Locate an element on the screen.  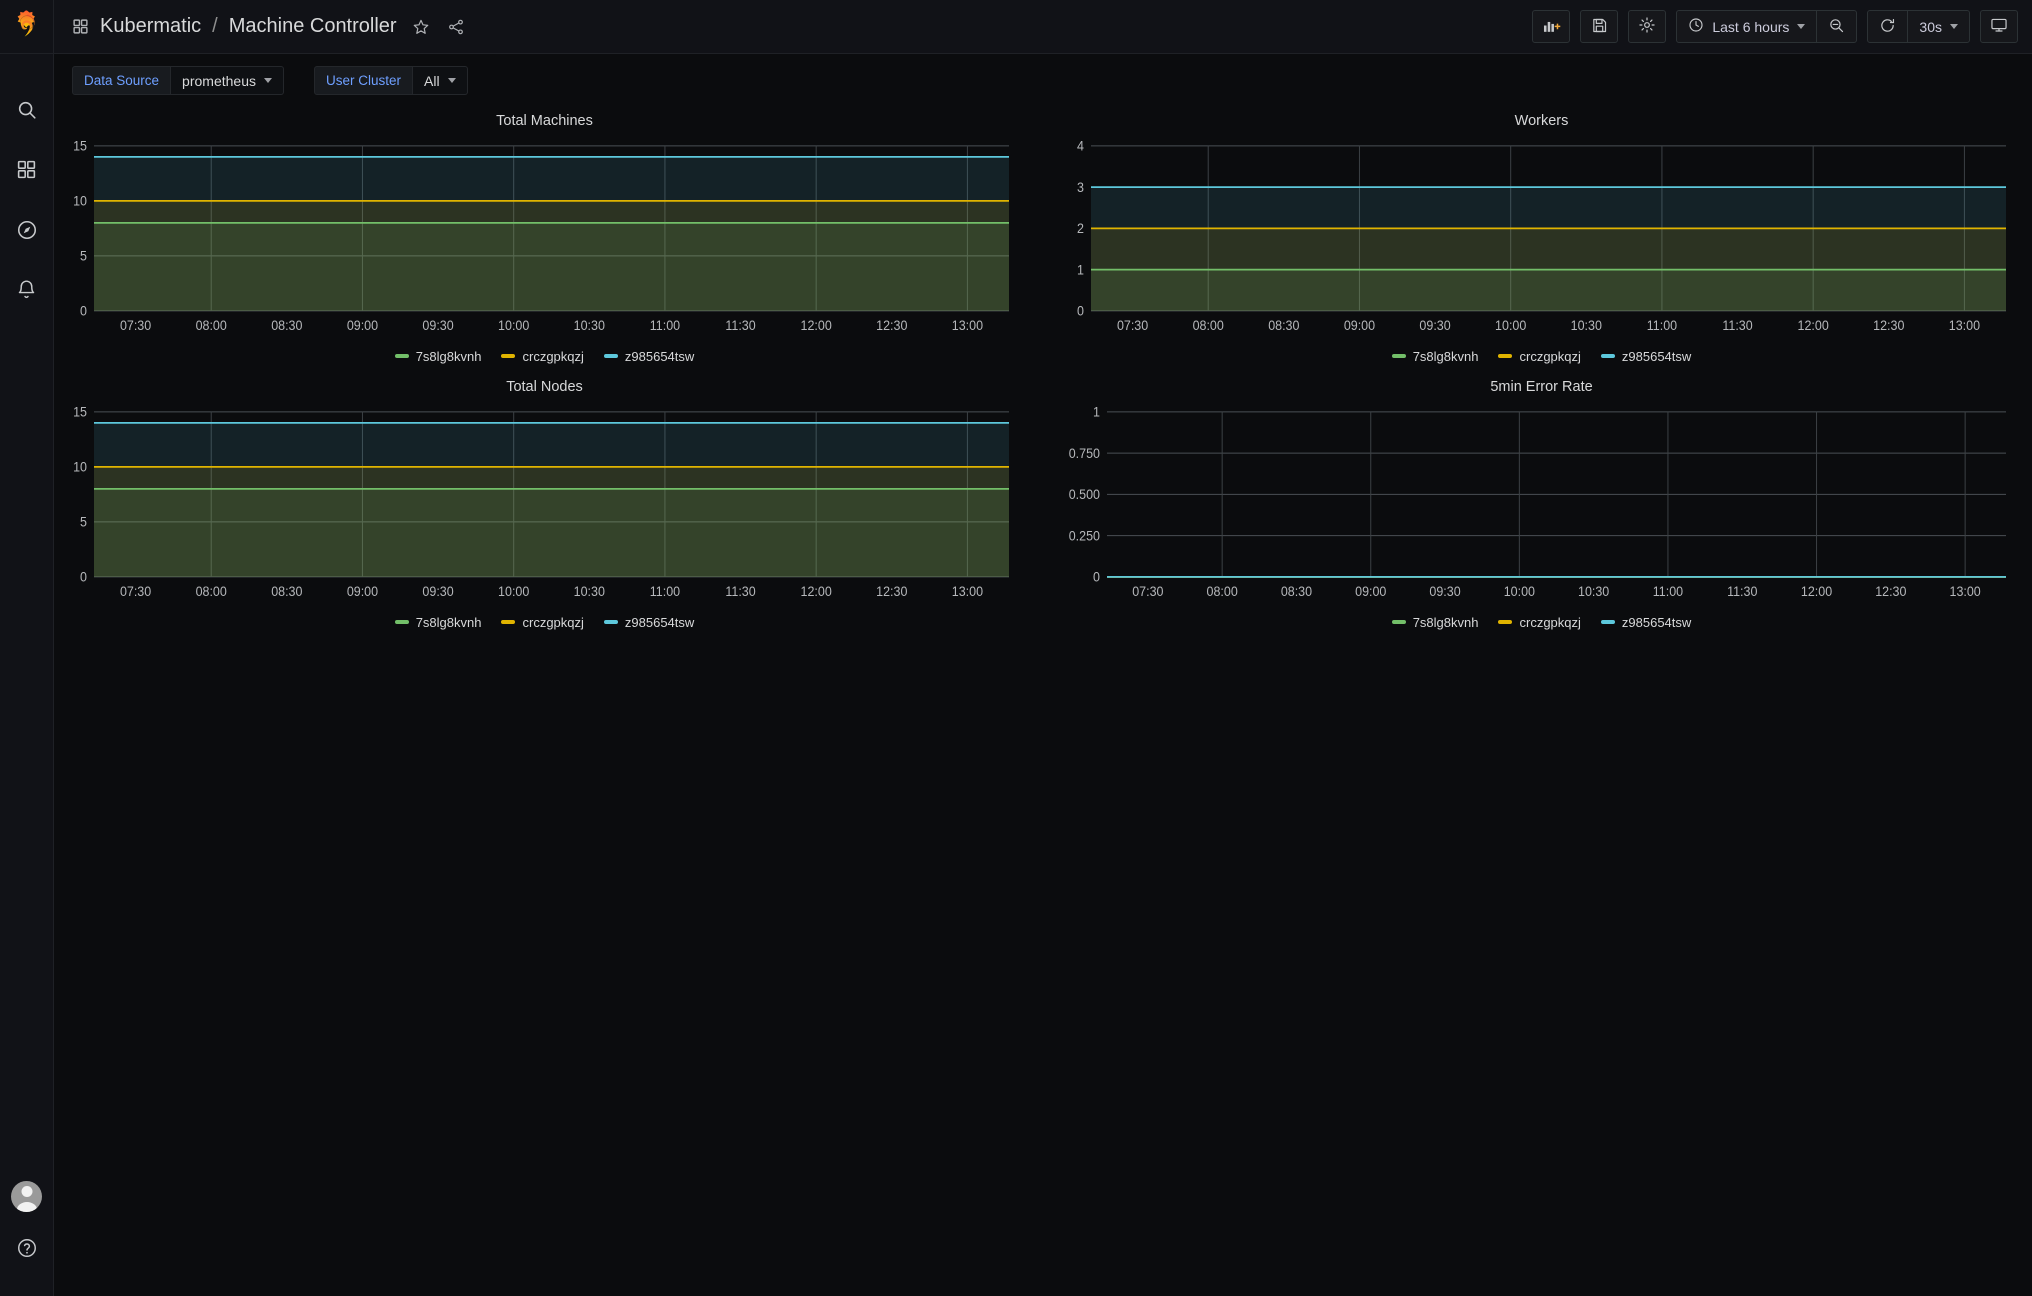
svg-text: 0 is located at coordinates (83, 311).